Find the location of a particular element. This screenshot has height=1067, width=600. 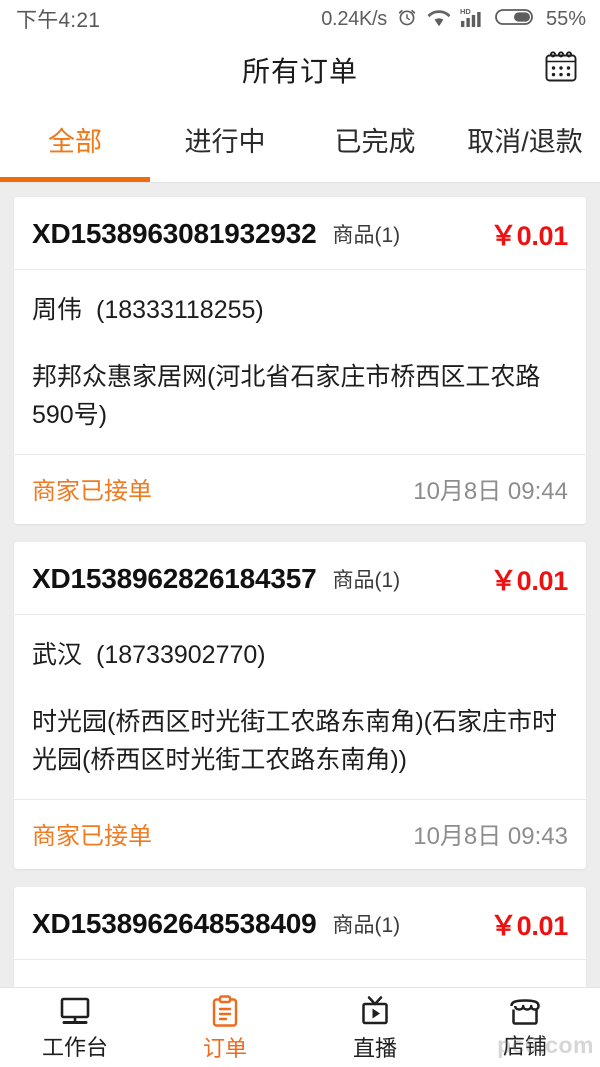

tab-label: 取消/退款 is located at coordinates (525, 142).